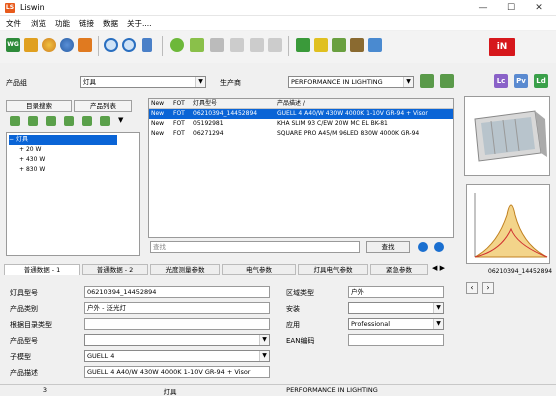 This screenshot has height=396, width=556. Describe the element at coordinates (185, 269) in the screenshot. I see `tab-photometric: 光度测量参数` at that location.